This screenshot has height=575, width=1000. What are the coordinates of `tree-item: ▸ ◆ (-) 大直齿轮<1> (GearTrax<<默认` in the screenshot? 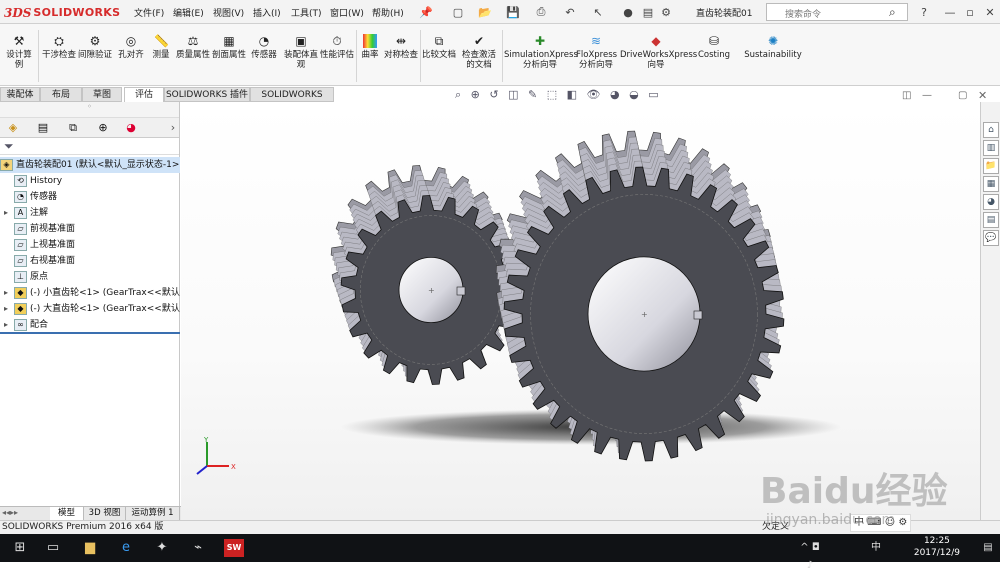 It's located at (90, 309).